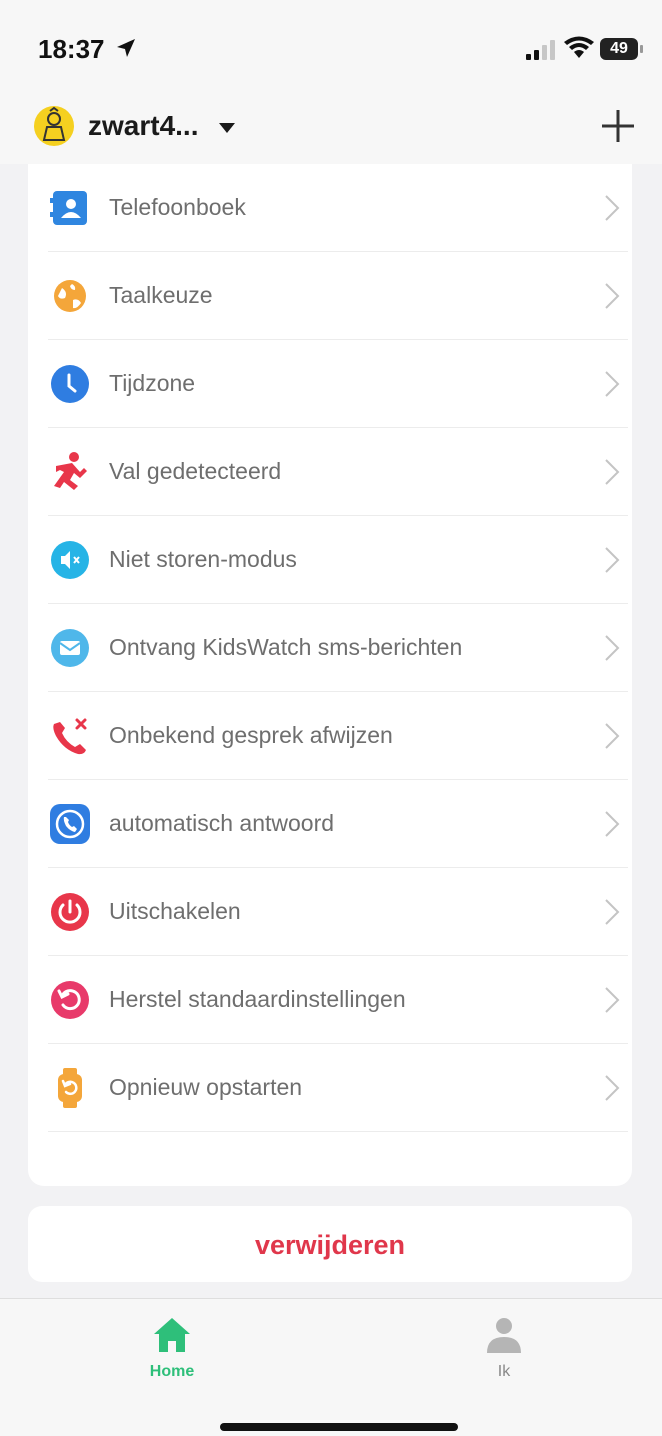 The height and width of the screenshot is (1436, 662). I want to click on globe-icon, so click(70, 296).